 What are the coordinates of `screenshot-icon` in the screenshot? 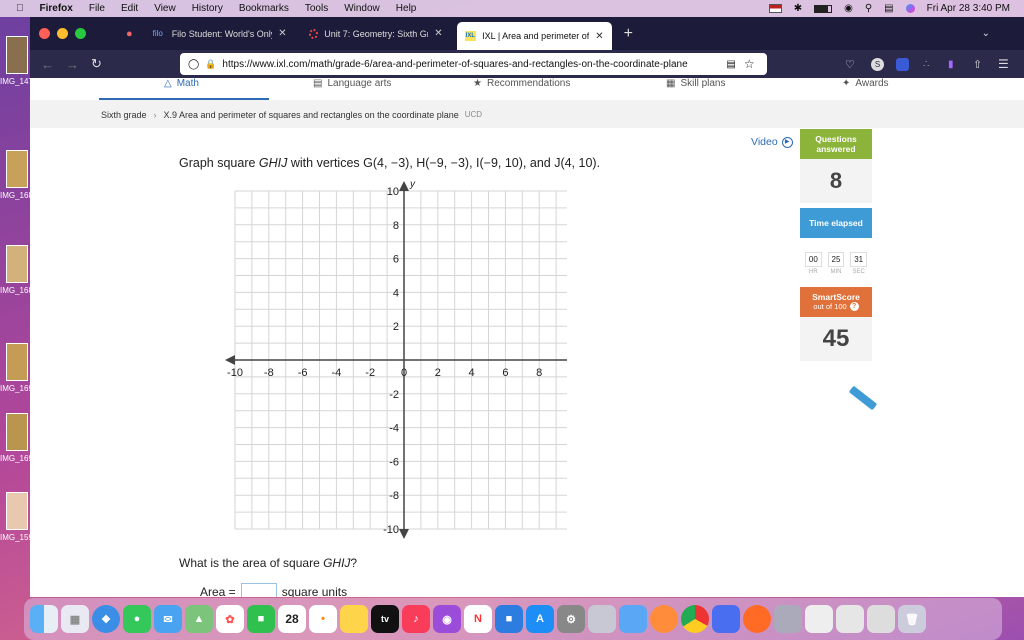 It's located at (633, 619).